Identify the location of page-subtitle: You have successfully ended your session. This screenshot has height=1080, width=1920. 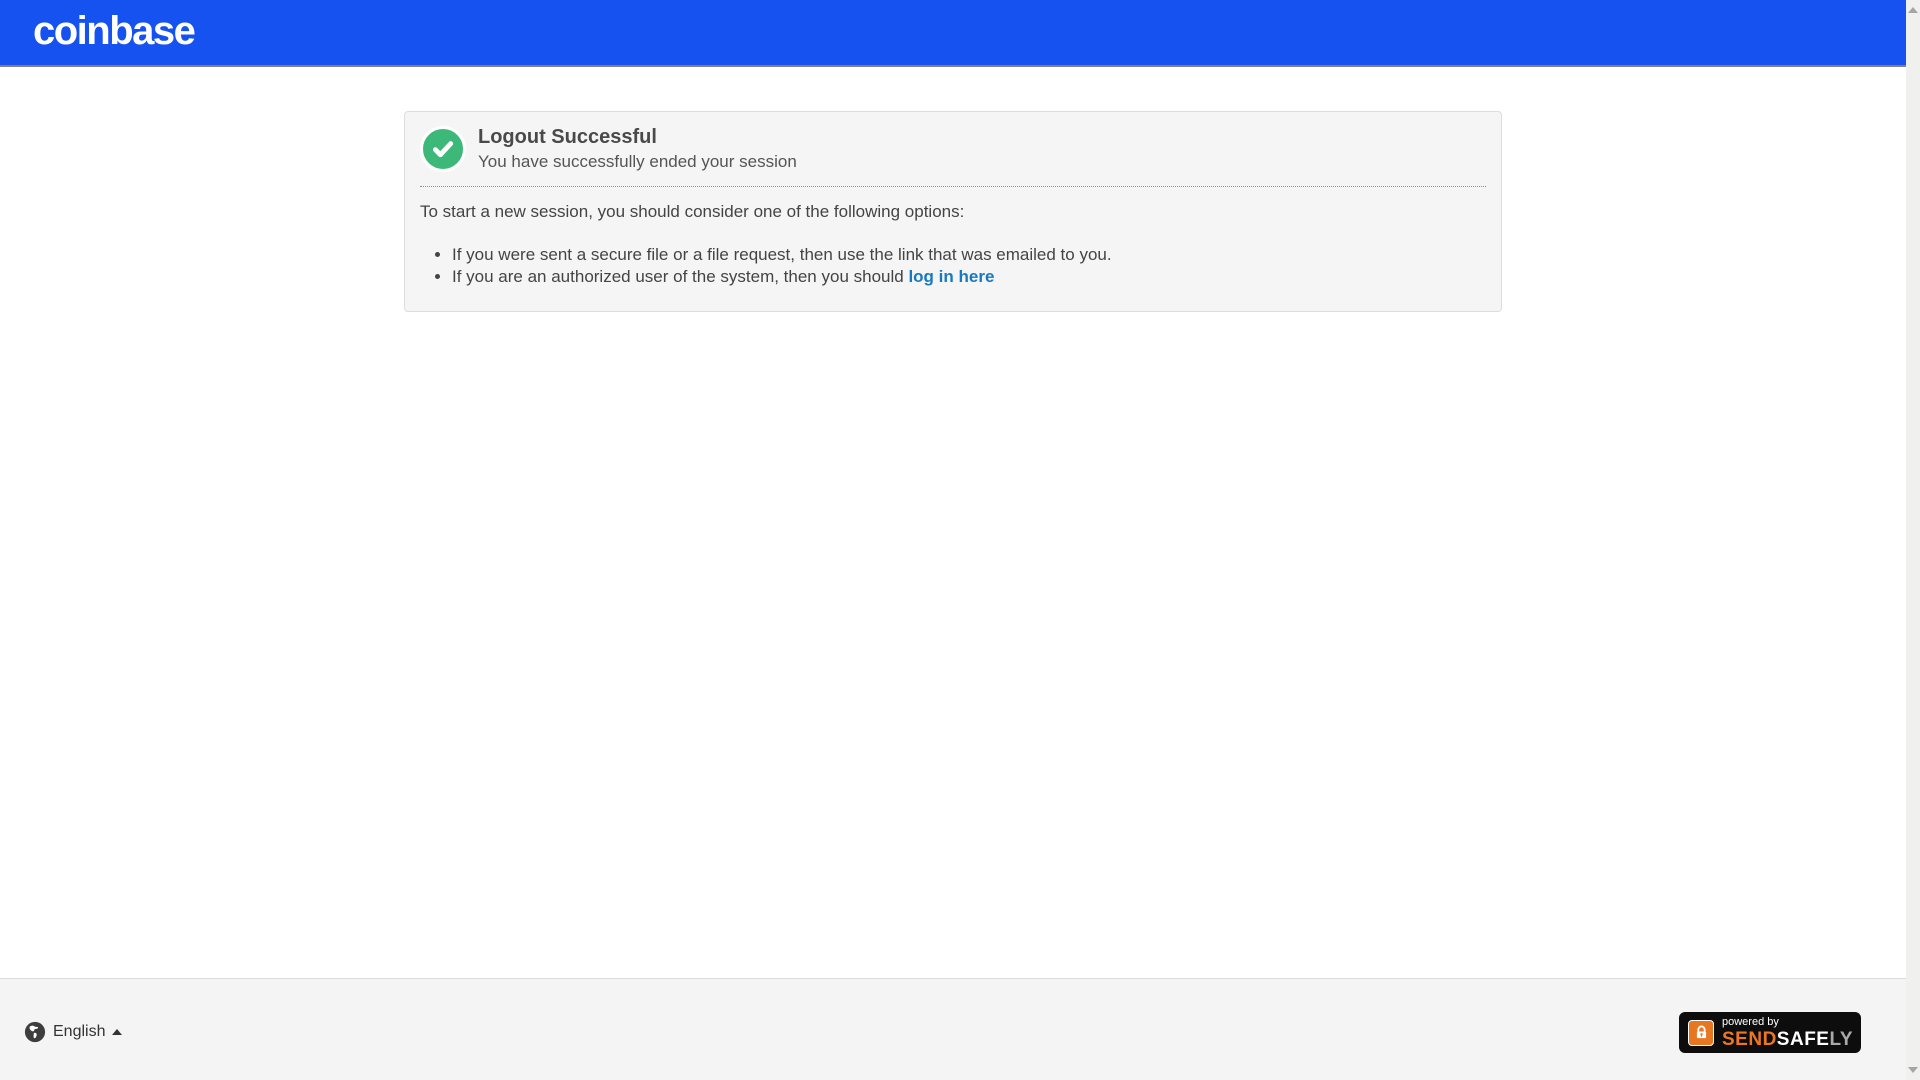
(637, 161).